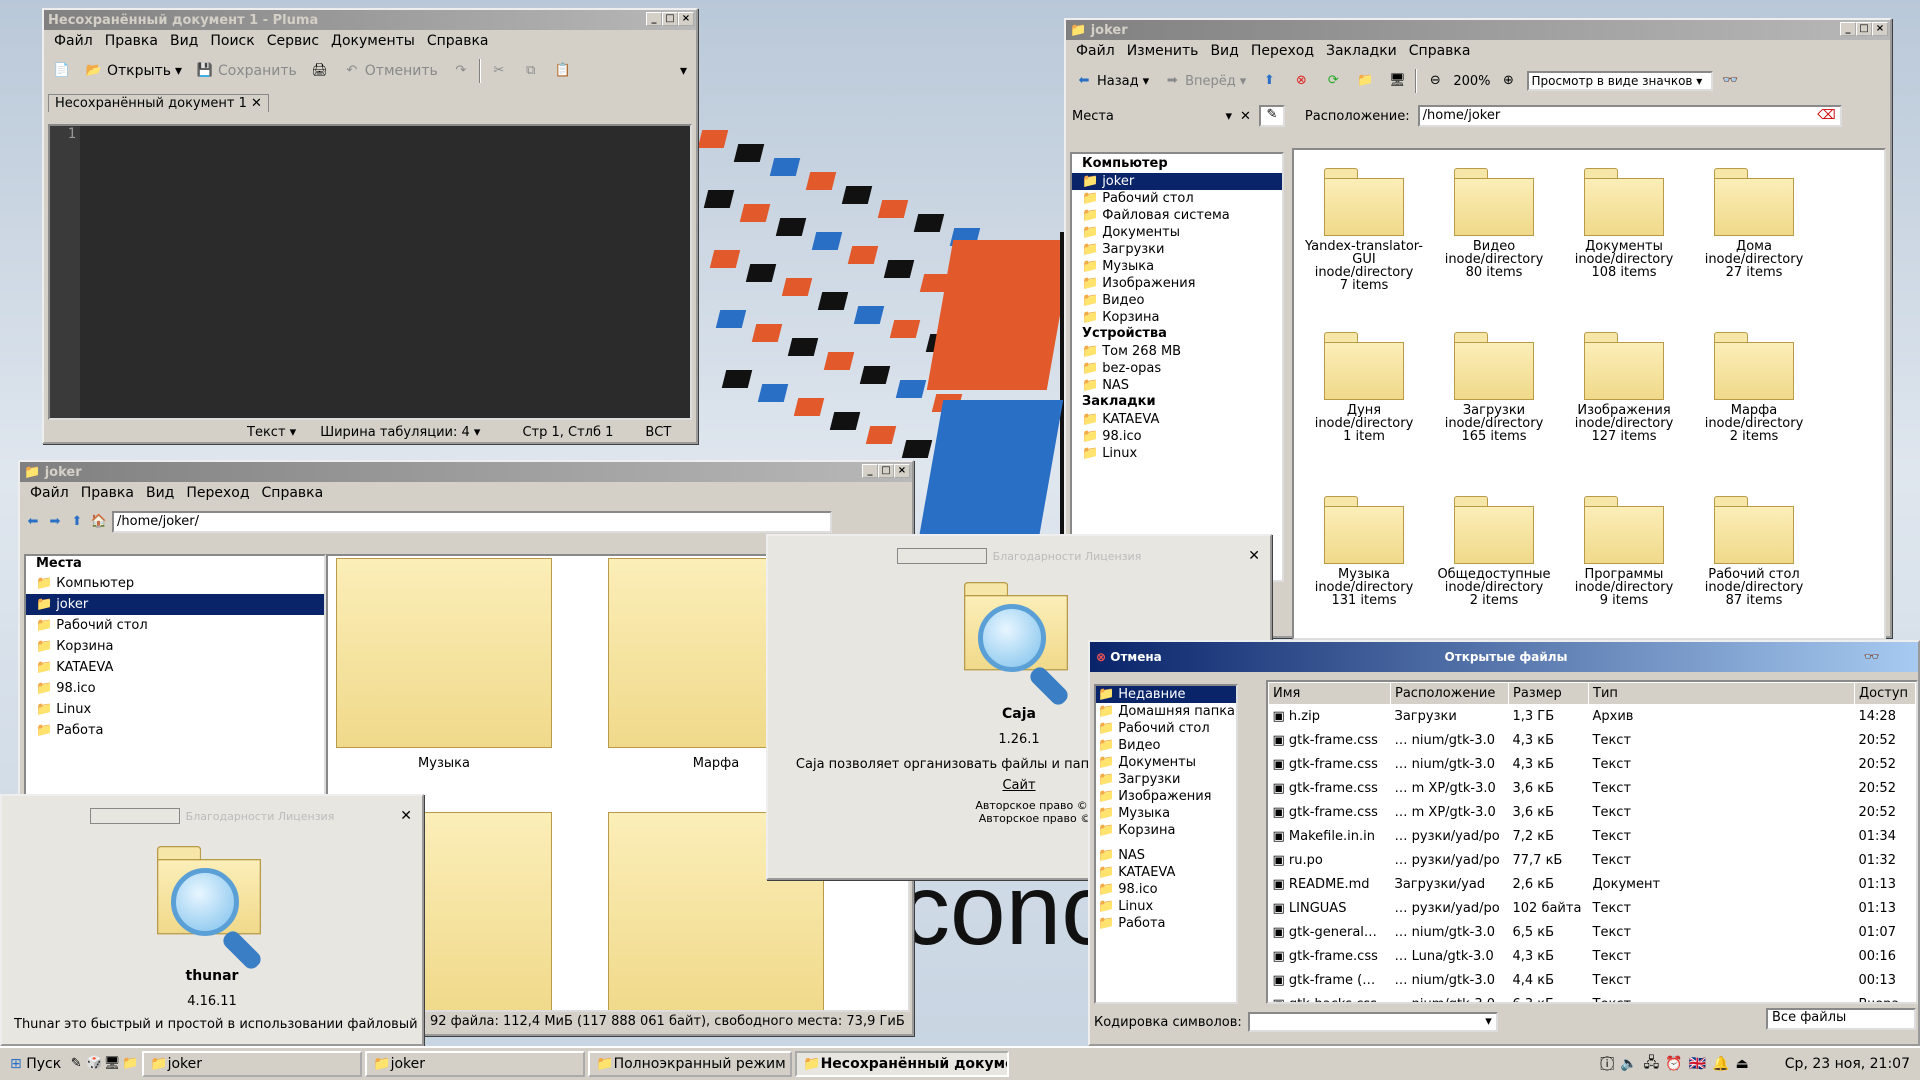 The image size is (1920, 1080). Describe the element at coordinates (256, 103) in the screenshot. I see `tab-close-icon: ✕` at that location.